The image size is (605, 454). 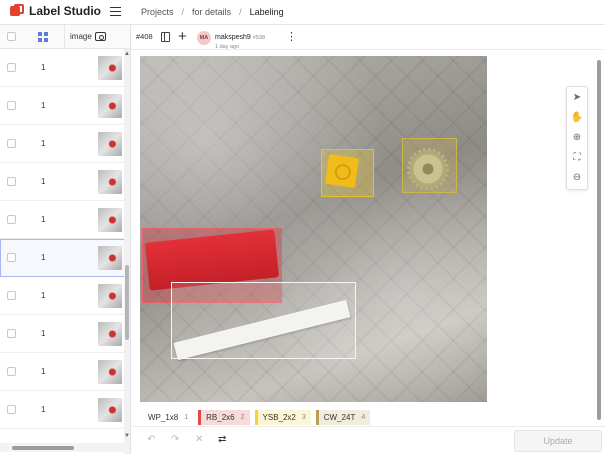 What do you see at coordinates (182, 36) in the screenshot?
I see `add-annotation-icon: +` at bounding box center [182, 36].